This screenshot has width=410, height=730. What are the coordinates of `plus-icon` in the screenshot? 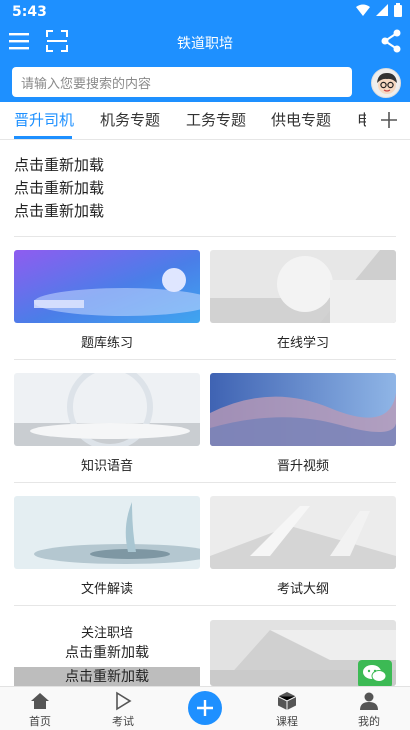 It's located at (389, 120).